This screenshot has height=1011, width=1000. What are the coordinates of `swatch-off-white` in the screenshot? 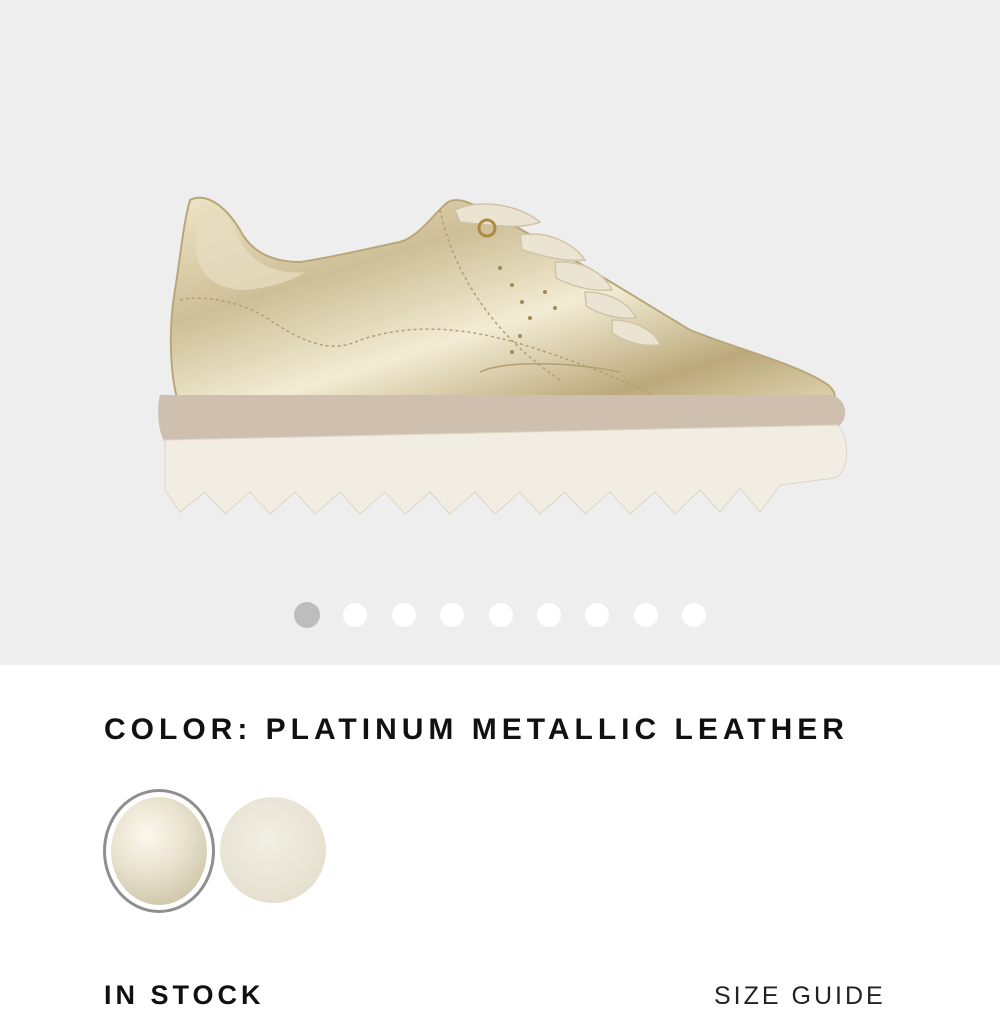 It's located at (273, 850).